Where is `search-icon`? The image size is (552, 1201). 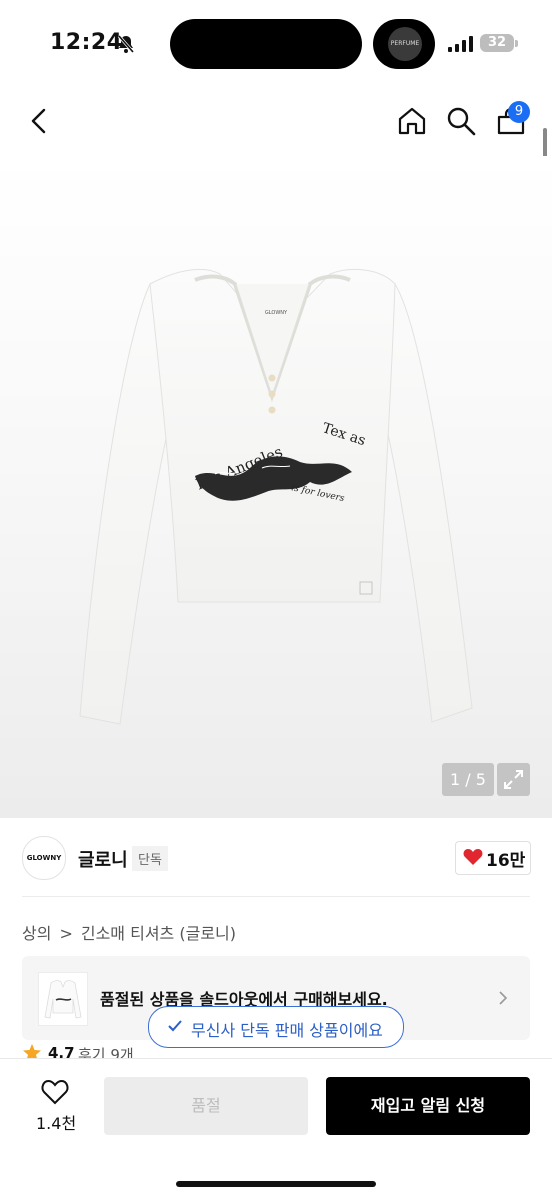 search-icon is located at coordinates (461, 121).